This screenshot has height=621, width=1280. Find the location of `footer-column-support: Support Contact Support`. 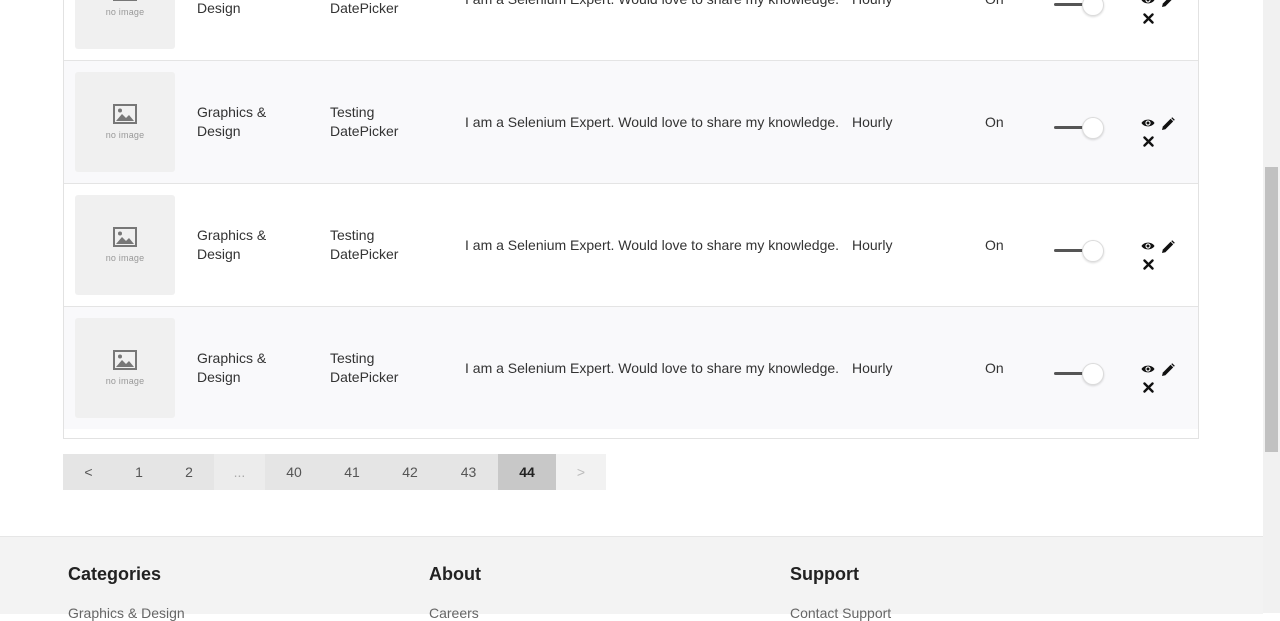

footer-column-support: Support Contact Support is located at coordinates (840, 592).